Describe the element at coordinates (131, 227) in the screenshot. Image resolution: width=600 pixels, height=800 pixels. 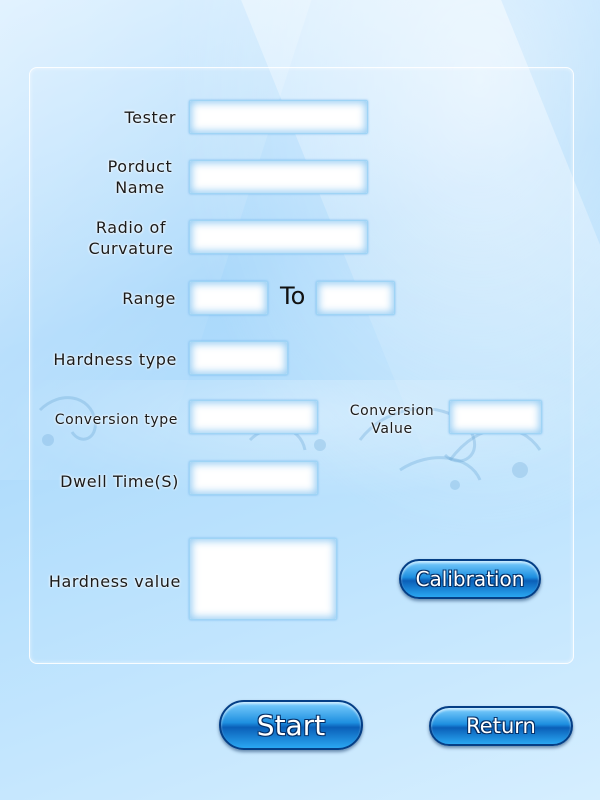
I see `radius-label-line1: Radio of` at that location.